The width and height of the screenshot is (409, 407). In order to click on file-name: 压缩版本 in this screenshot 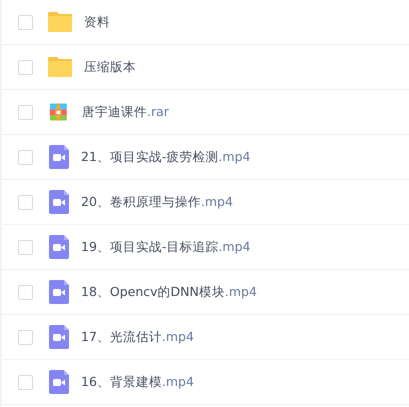, I will do `click(110, 67)`.